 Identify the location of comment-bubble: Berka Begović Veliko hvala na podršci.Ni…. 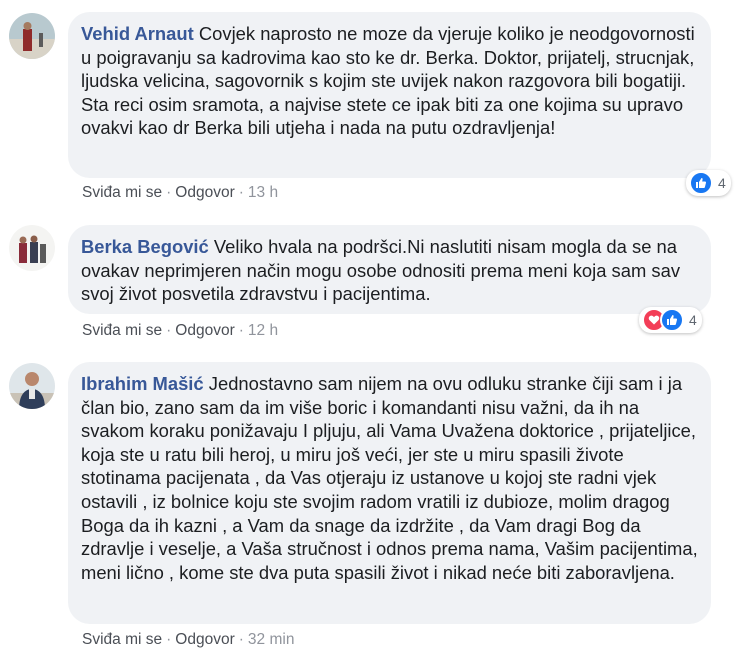
(389, 269).